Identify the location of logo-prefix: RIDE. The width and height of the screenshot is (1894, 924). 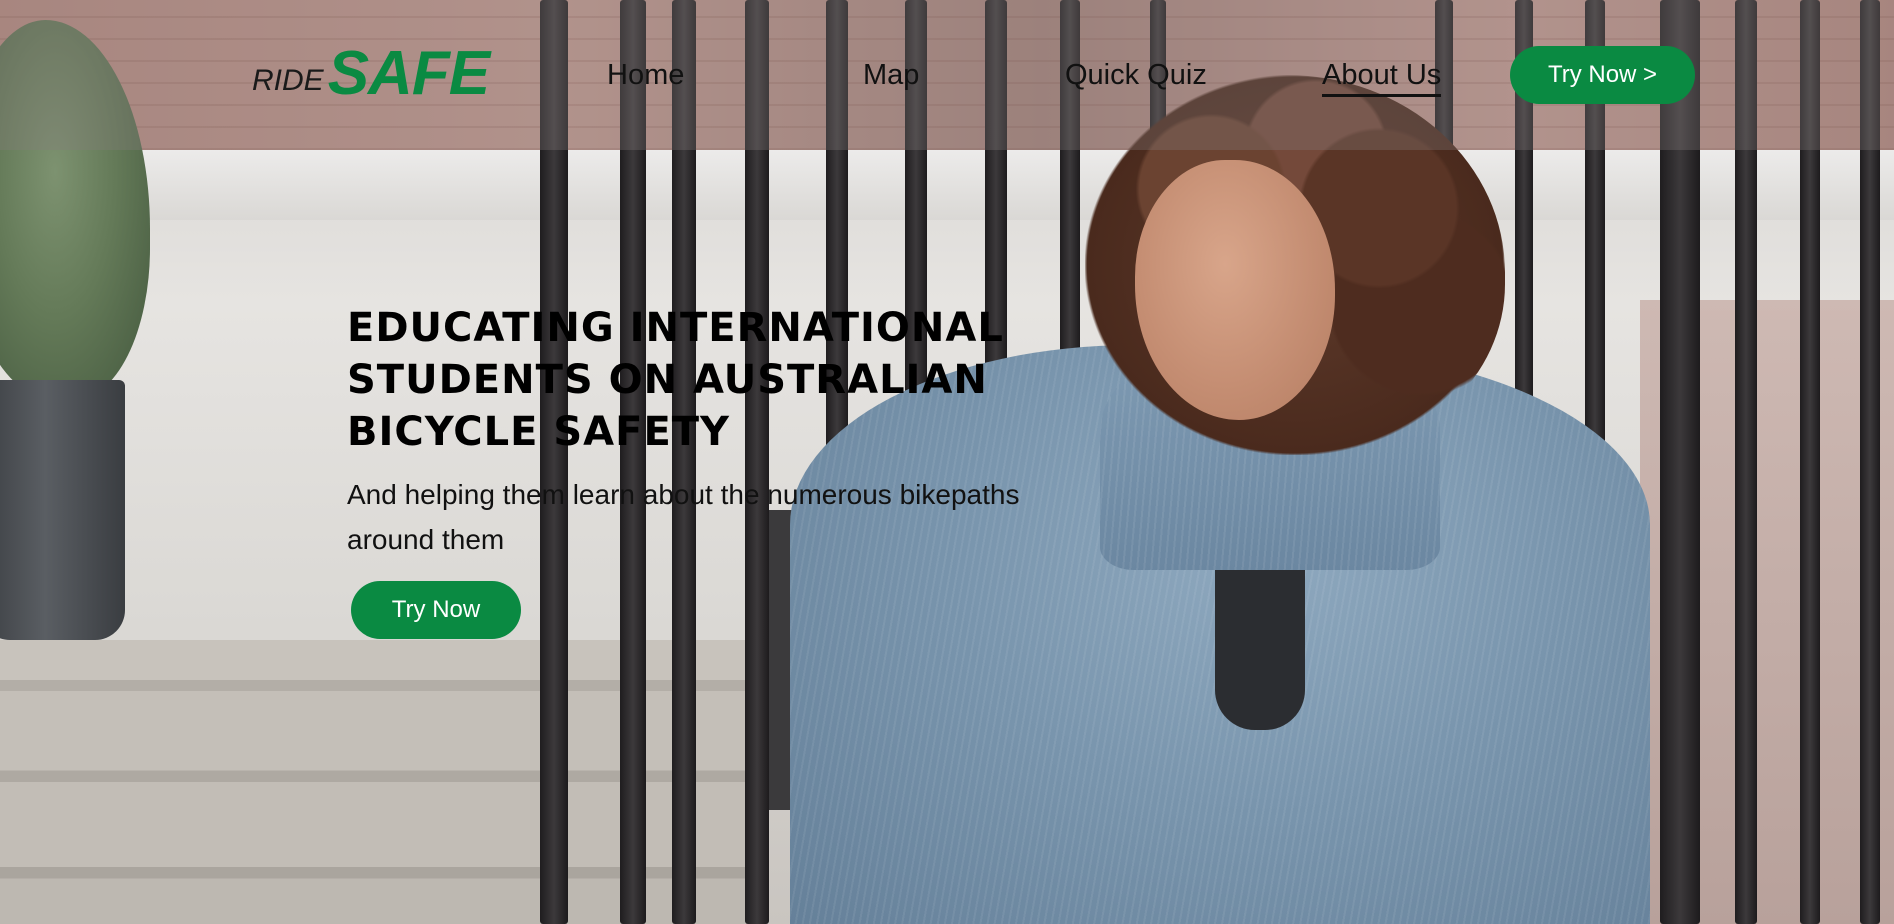
(288, 80).